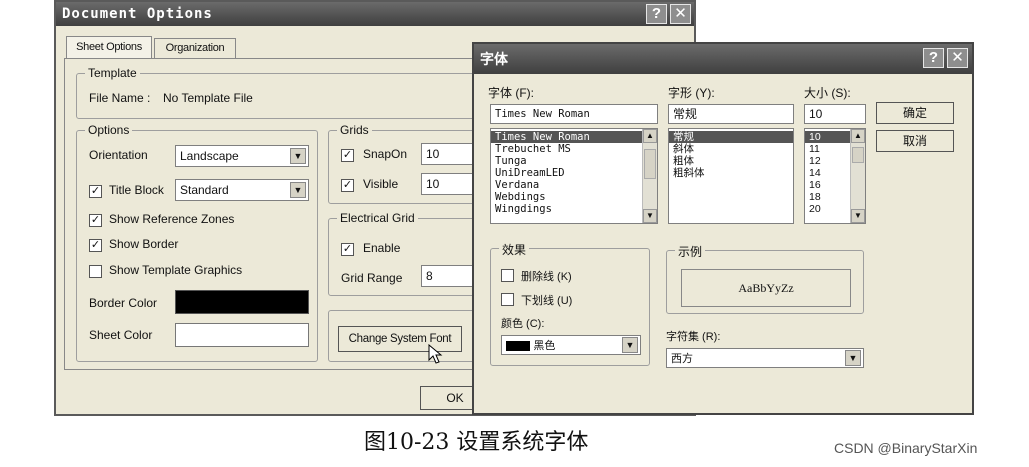 The width and height of the screenshot is (1029, 467). Describe the element at coordinates (827, 93) in the screenshot. I see `font-size-label: 大小 (S):` at that location.